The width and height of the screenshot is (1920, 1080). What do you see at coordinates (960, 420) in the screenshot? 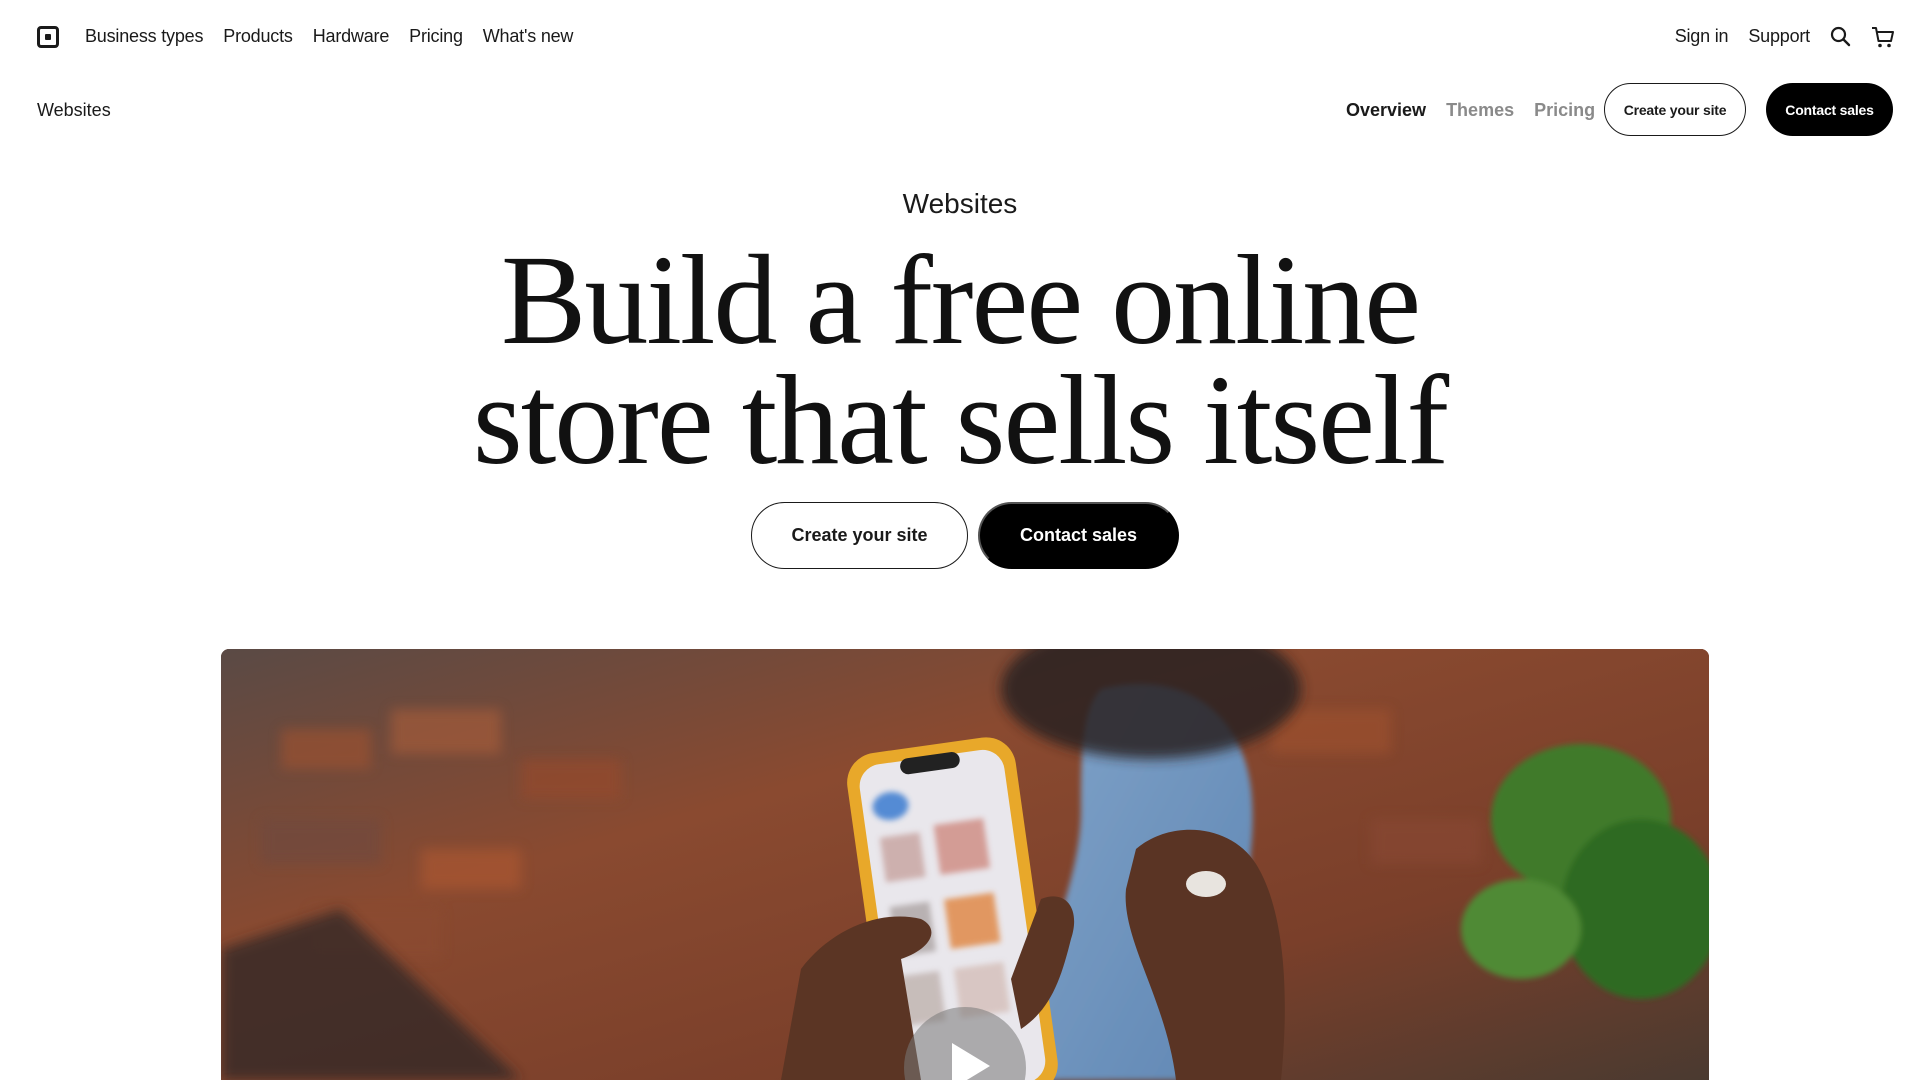
I see `hero-headline-line2: store that sells itself` at bounding box center [960, 420].